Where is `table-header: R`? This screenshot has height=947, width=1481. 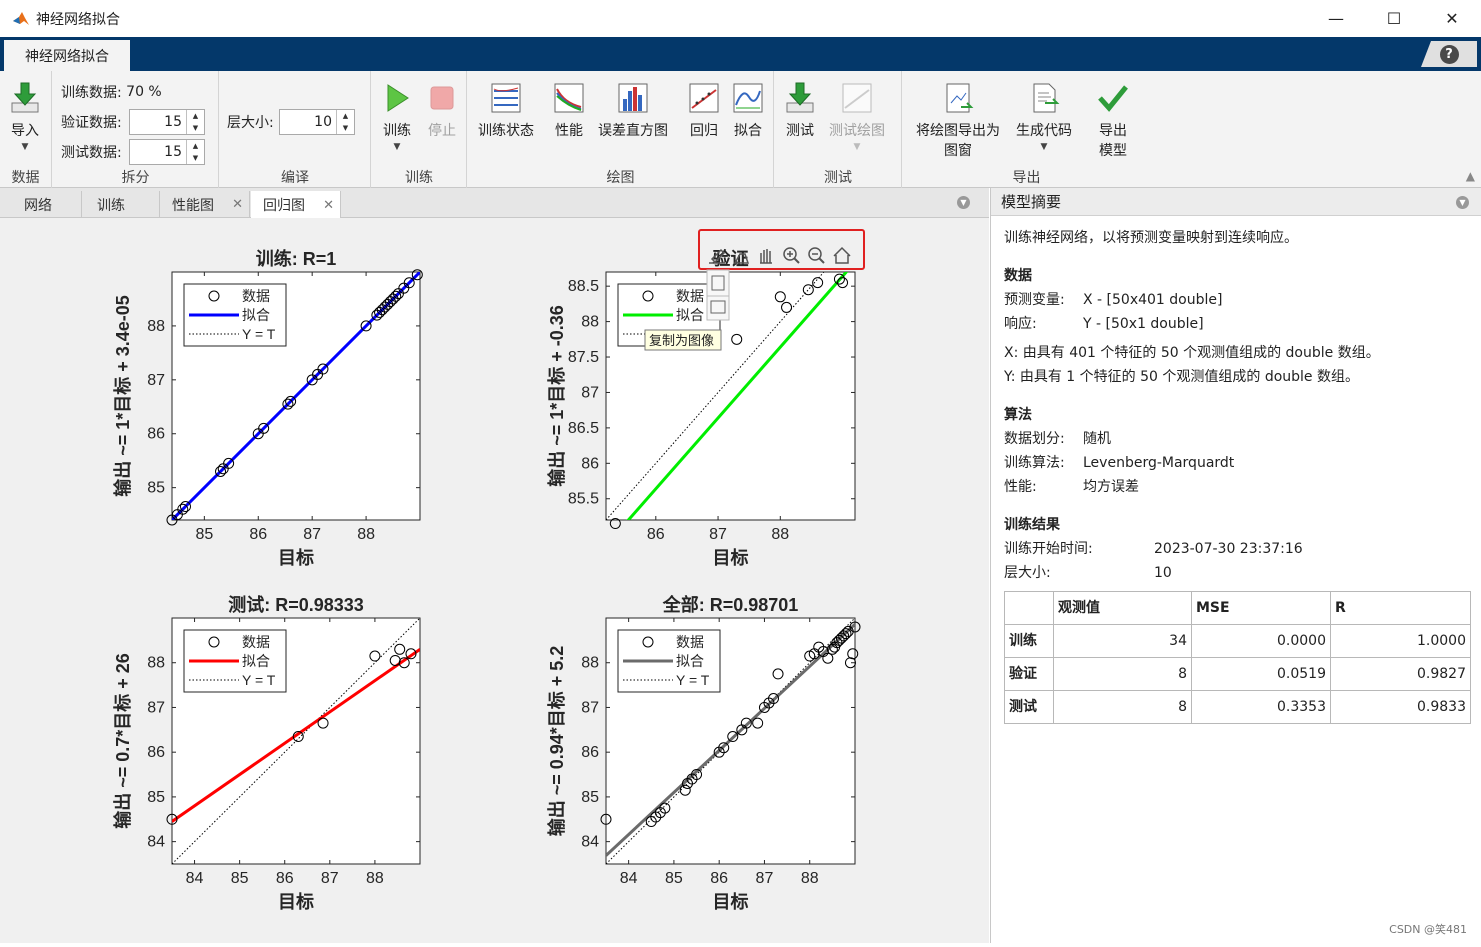
table-header: R is located at coordinates (1400, 608).